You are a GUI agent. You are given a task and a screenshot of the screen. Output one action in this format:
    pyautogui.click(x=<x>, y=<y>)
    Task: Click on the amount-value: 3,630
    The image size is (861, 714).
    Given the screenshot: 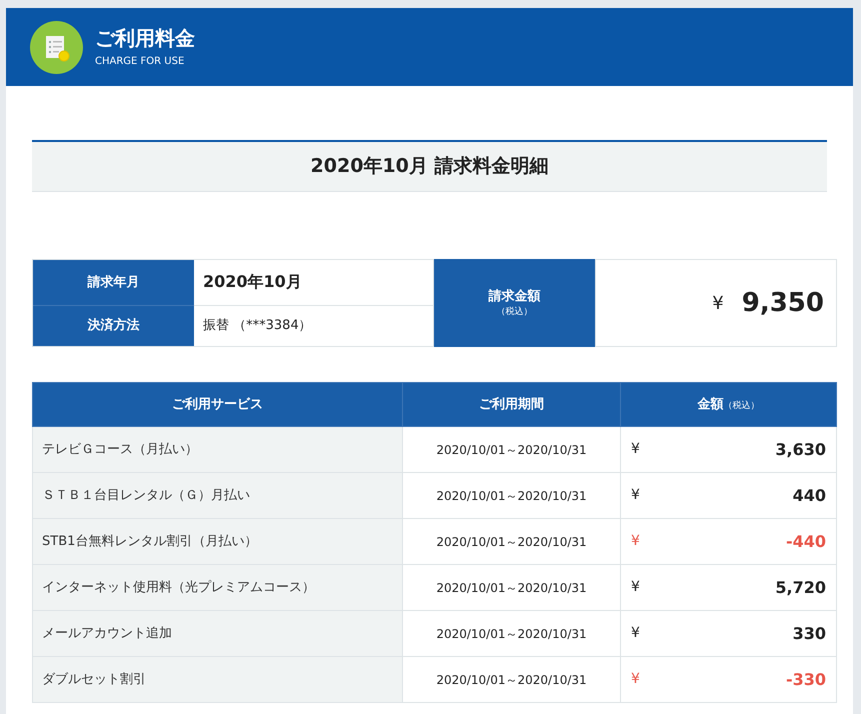 What is the action you would take?
    pyautogui.click(x=800, y=449)
    